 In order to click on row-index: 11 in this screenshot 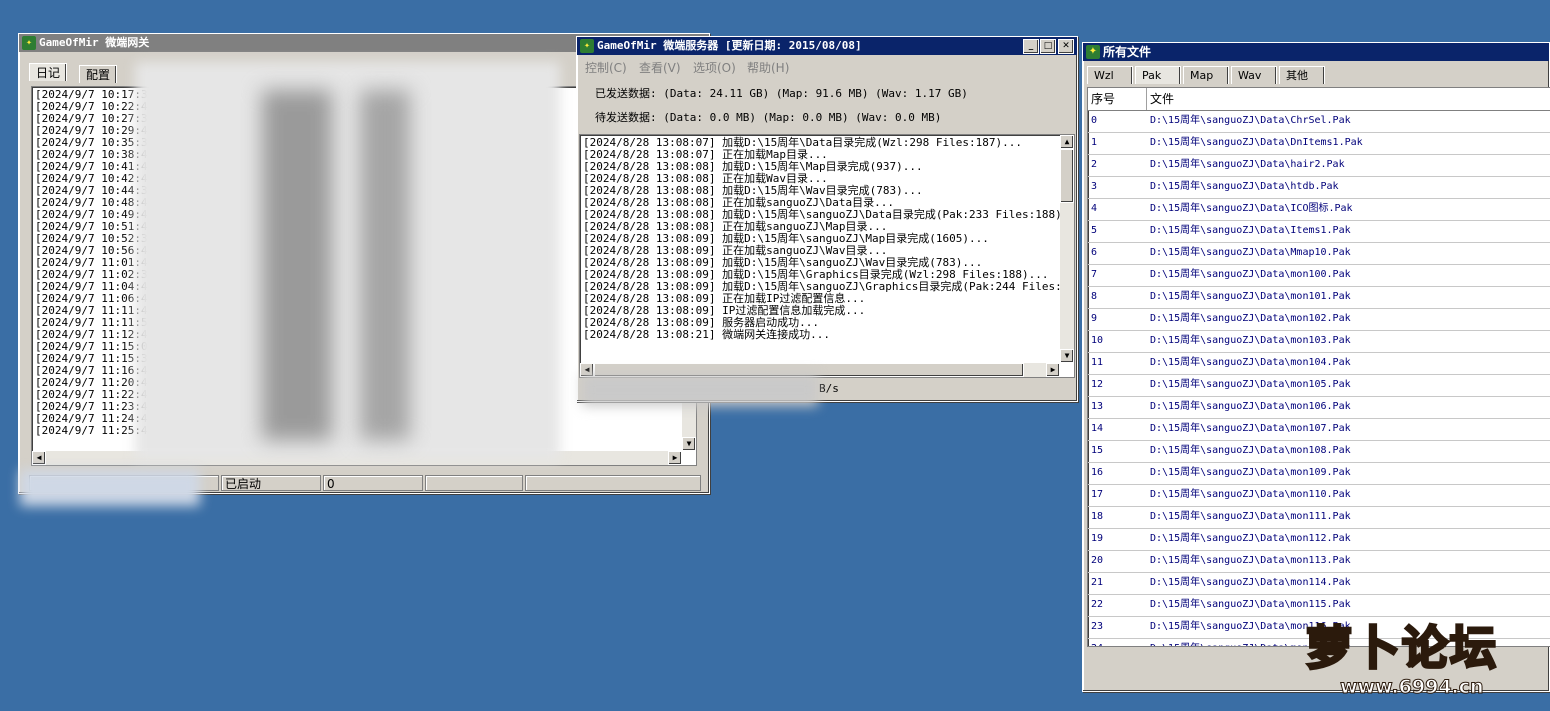, I will do `click(1097, 362)`.